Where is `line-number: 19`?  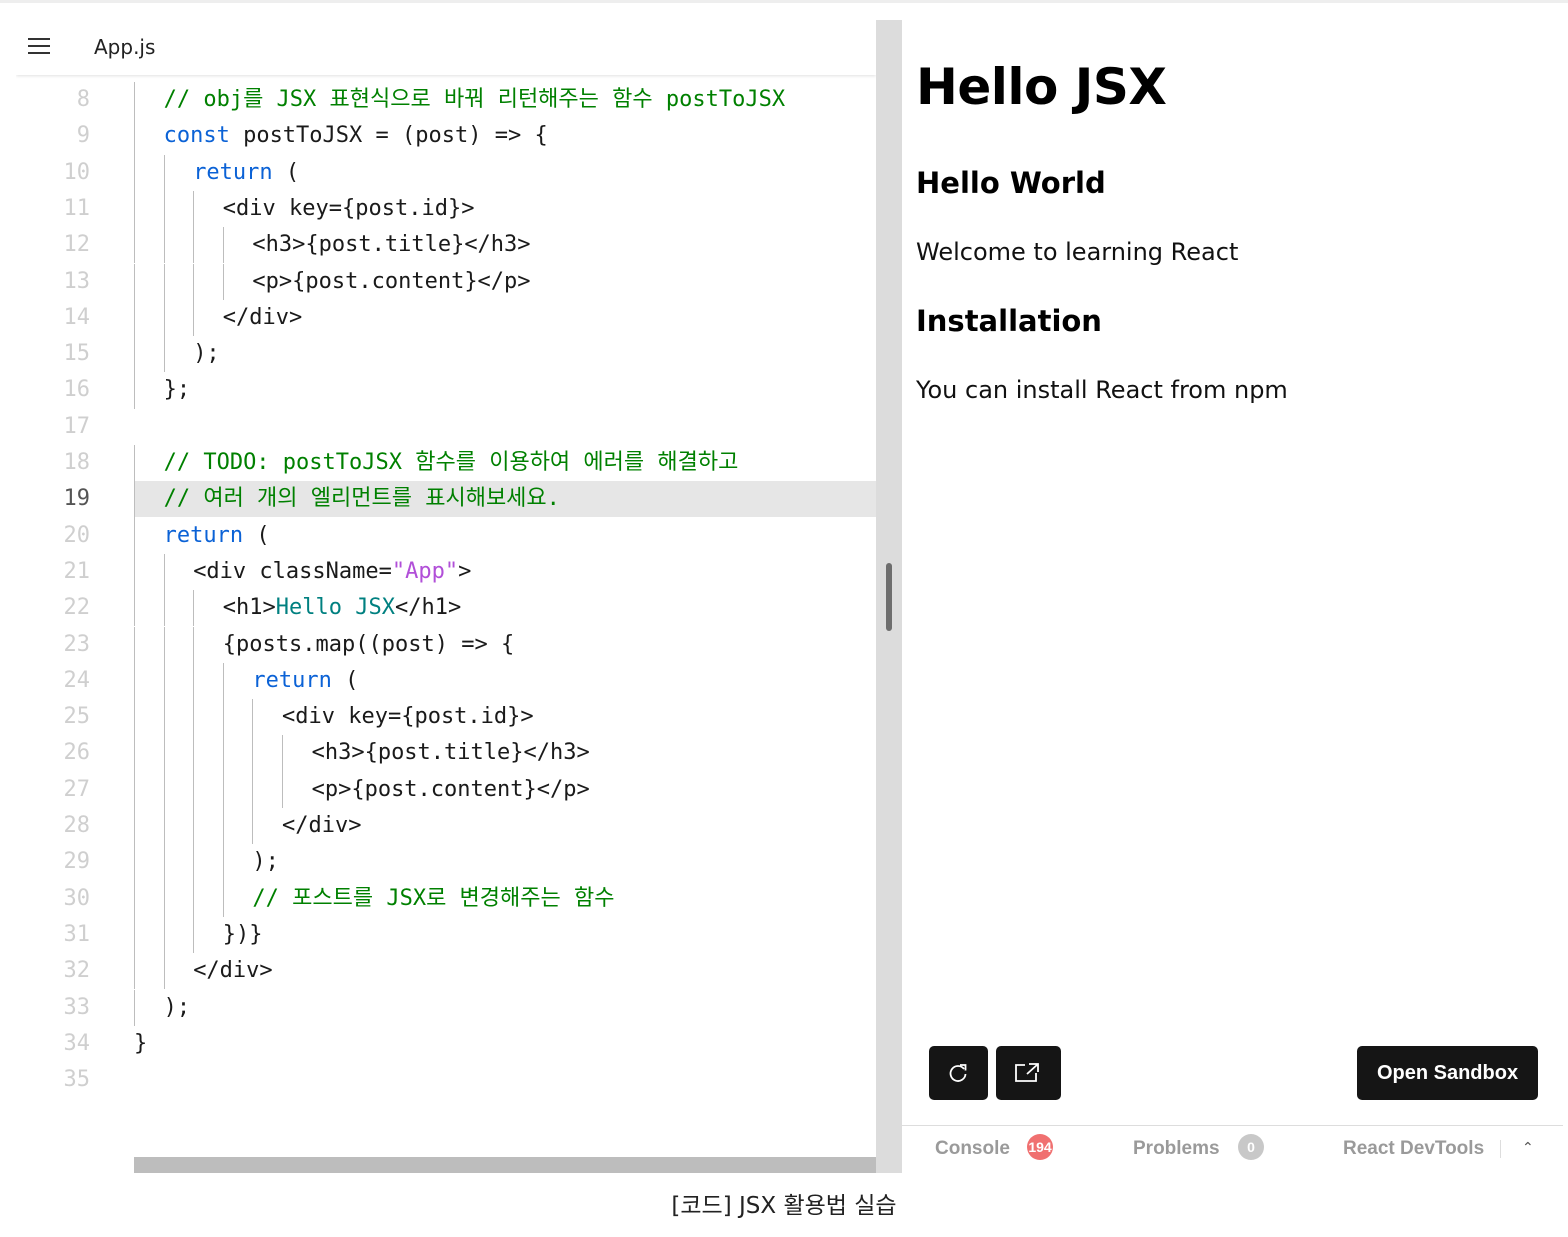
line-number: 19 is located at coordinates (77, 499).